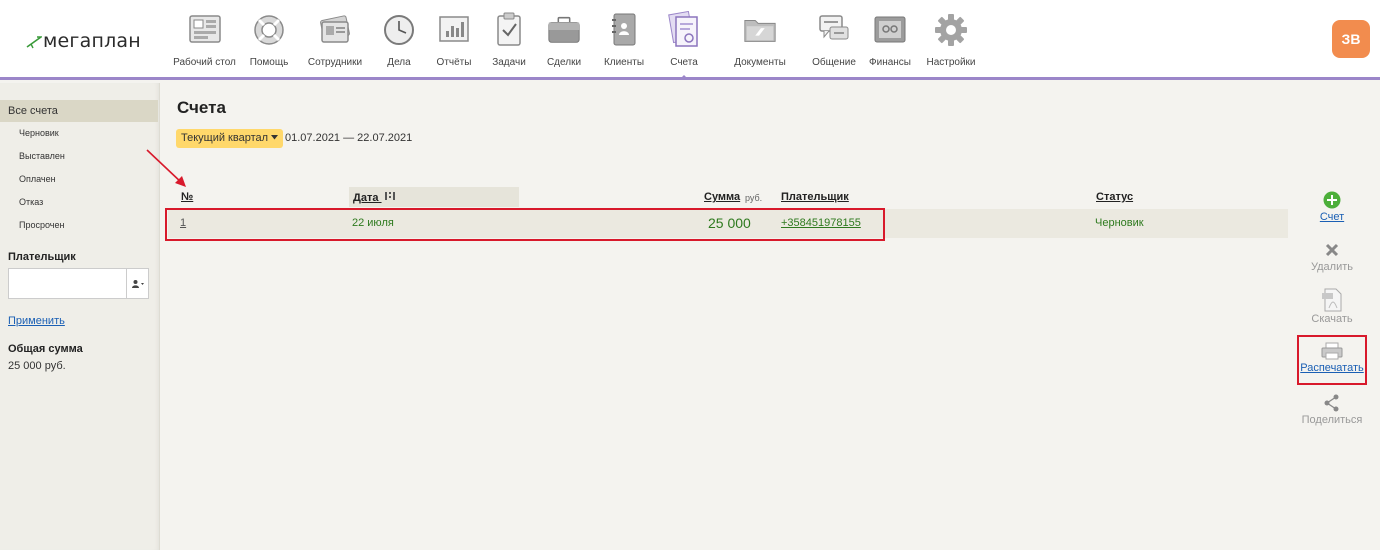 Image resolution: width=1380 pixels, height=550 pixels. What do you see at coordinates (821, 223) in the screenshot?
I see `invoice-payer-link: +358451978155` at bounding box center [821, 223].